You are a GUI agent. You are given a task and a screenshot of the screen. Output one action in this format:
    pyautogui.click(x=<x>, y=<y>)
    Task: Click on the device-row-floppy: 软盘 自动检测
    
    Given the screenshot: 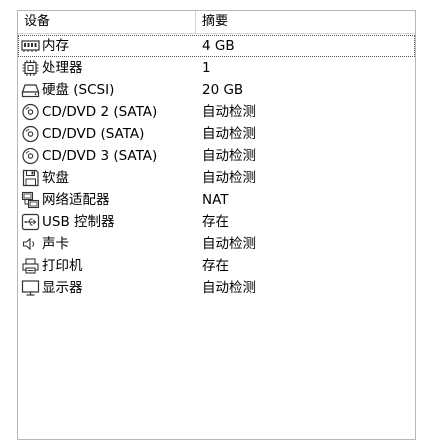 What is the action you would take?
    pyautogui.click(x=216, y=178)
    